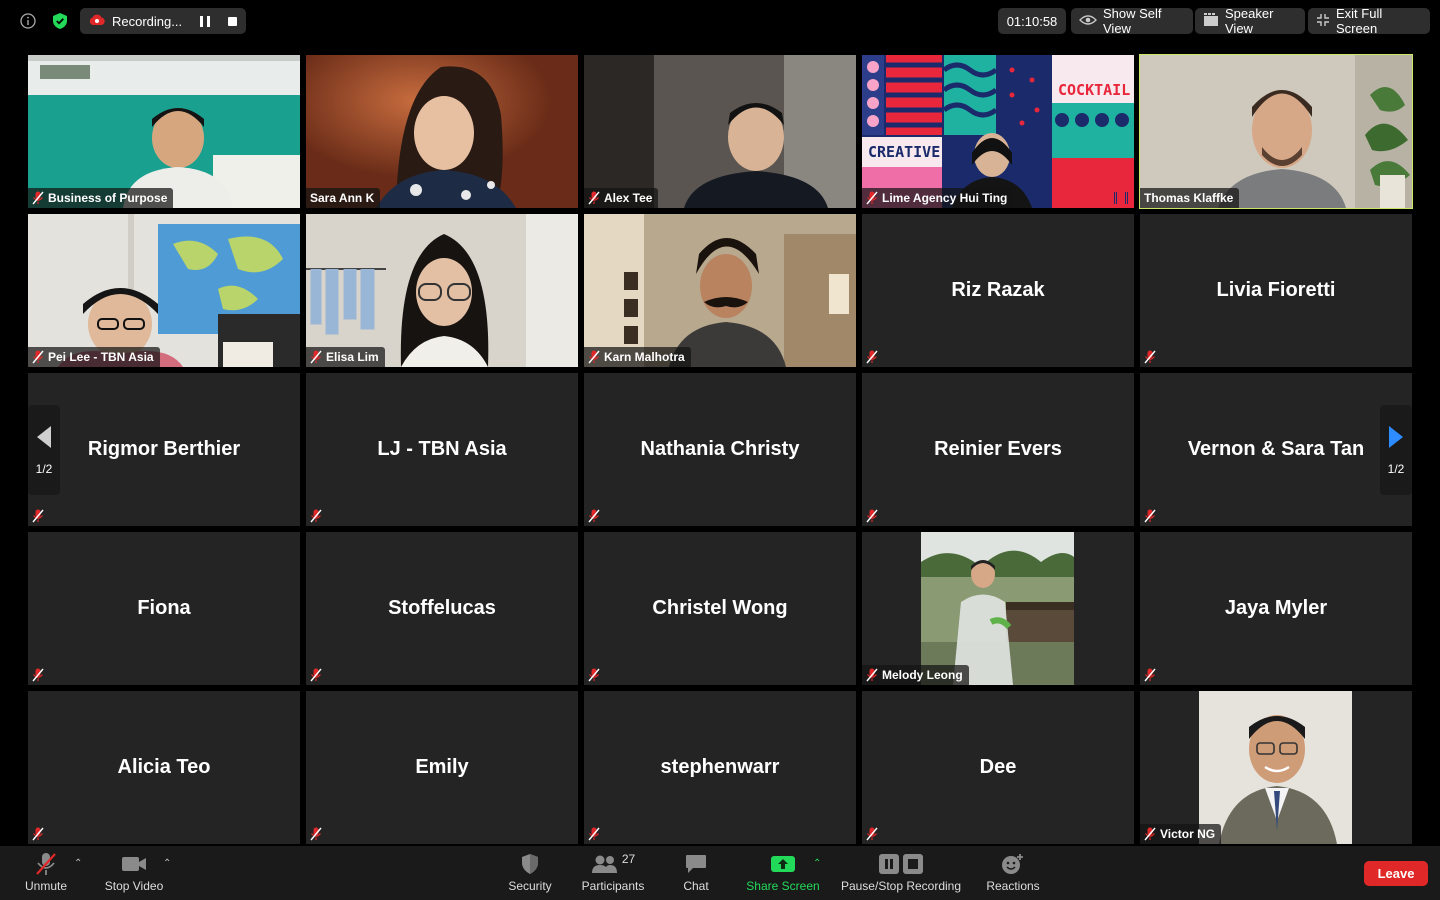 The height and width of the screenshot is (900, 1440). I want to click on participant-tile: LJ - TBN Asia, so click(442, 449).